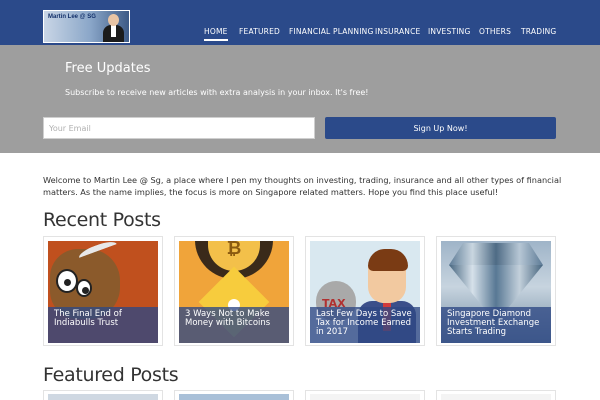 The image size is (600, 400). I want to click on post-title: The Final End of Indiabulls Trust, so click(88, 318).